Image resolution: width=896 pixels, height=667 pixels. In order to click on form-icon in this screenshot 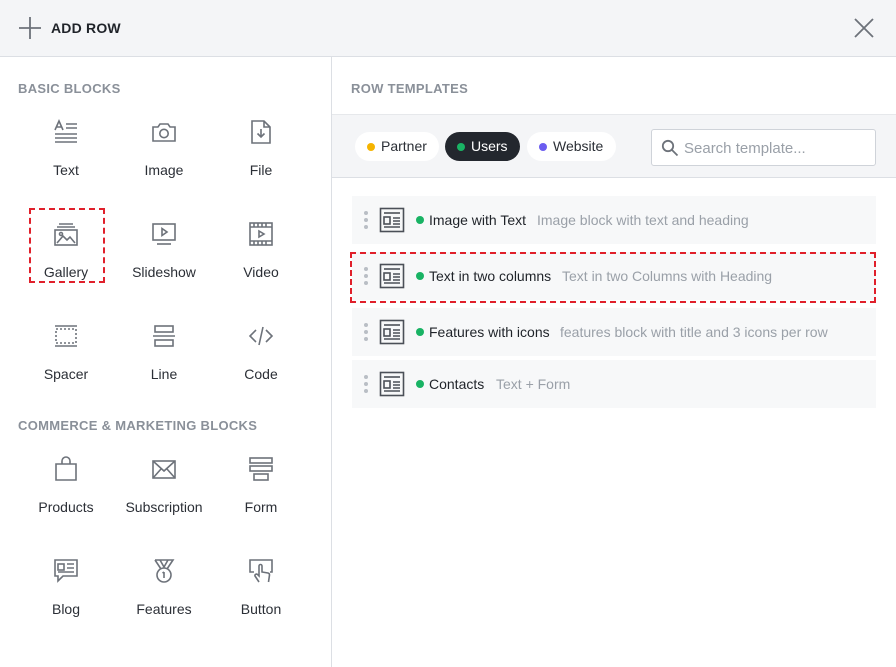, I will do `click(261, 469)`.